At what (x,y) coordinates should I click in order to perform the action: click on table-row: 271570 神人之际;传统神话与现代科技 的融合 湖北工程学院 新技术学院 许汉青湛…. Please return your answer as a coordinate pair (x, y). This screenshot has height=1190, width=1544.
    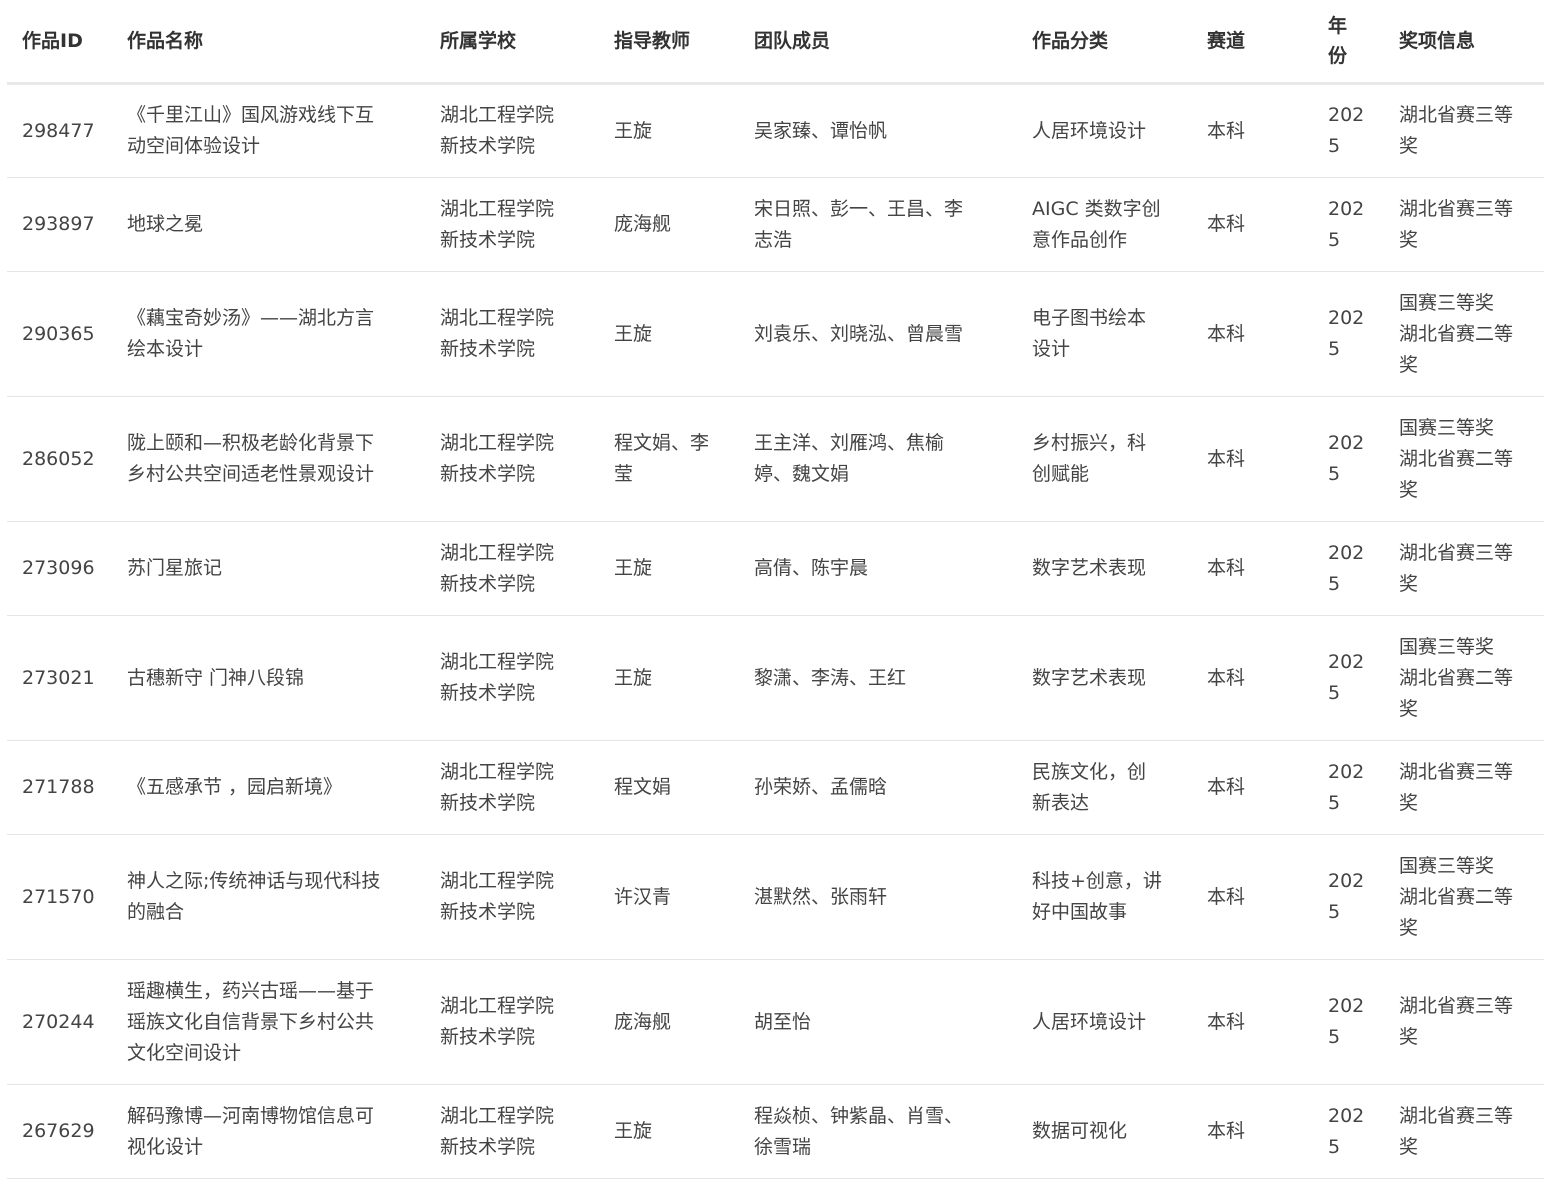
    Looking at the image, I should click on (775, 897).